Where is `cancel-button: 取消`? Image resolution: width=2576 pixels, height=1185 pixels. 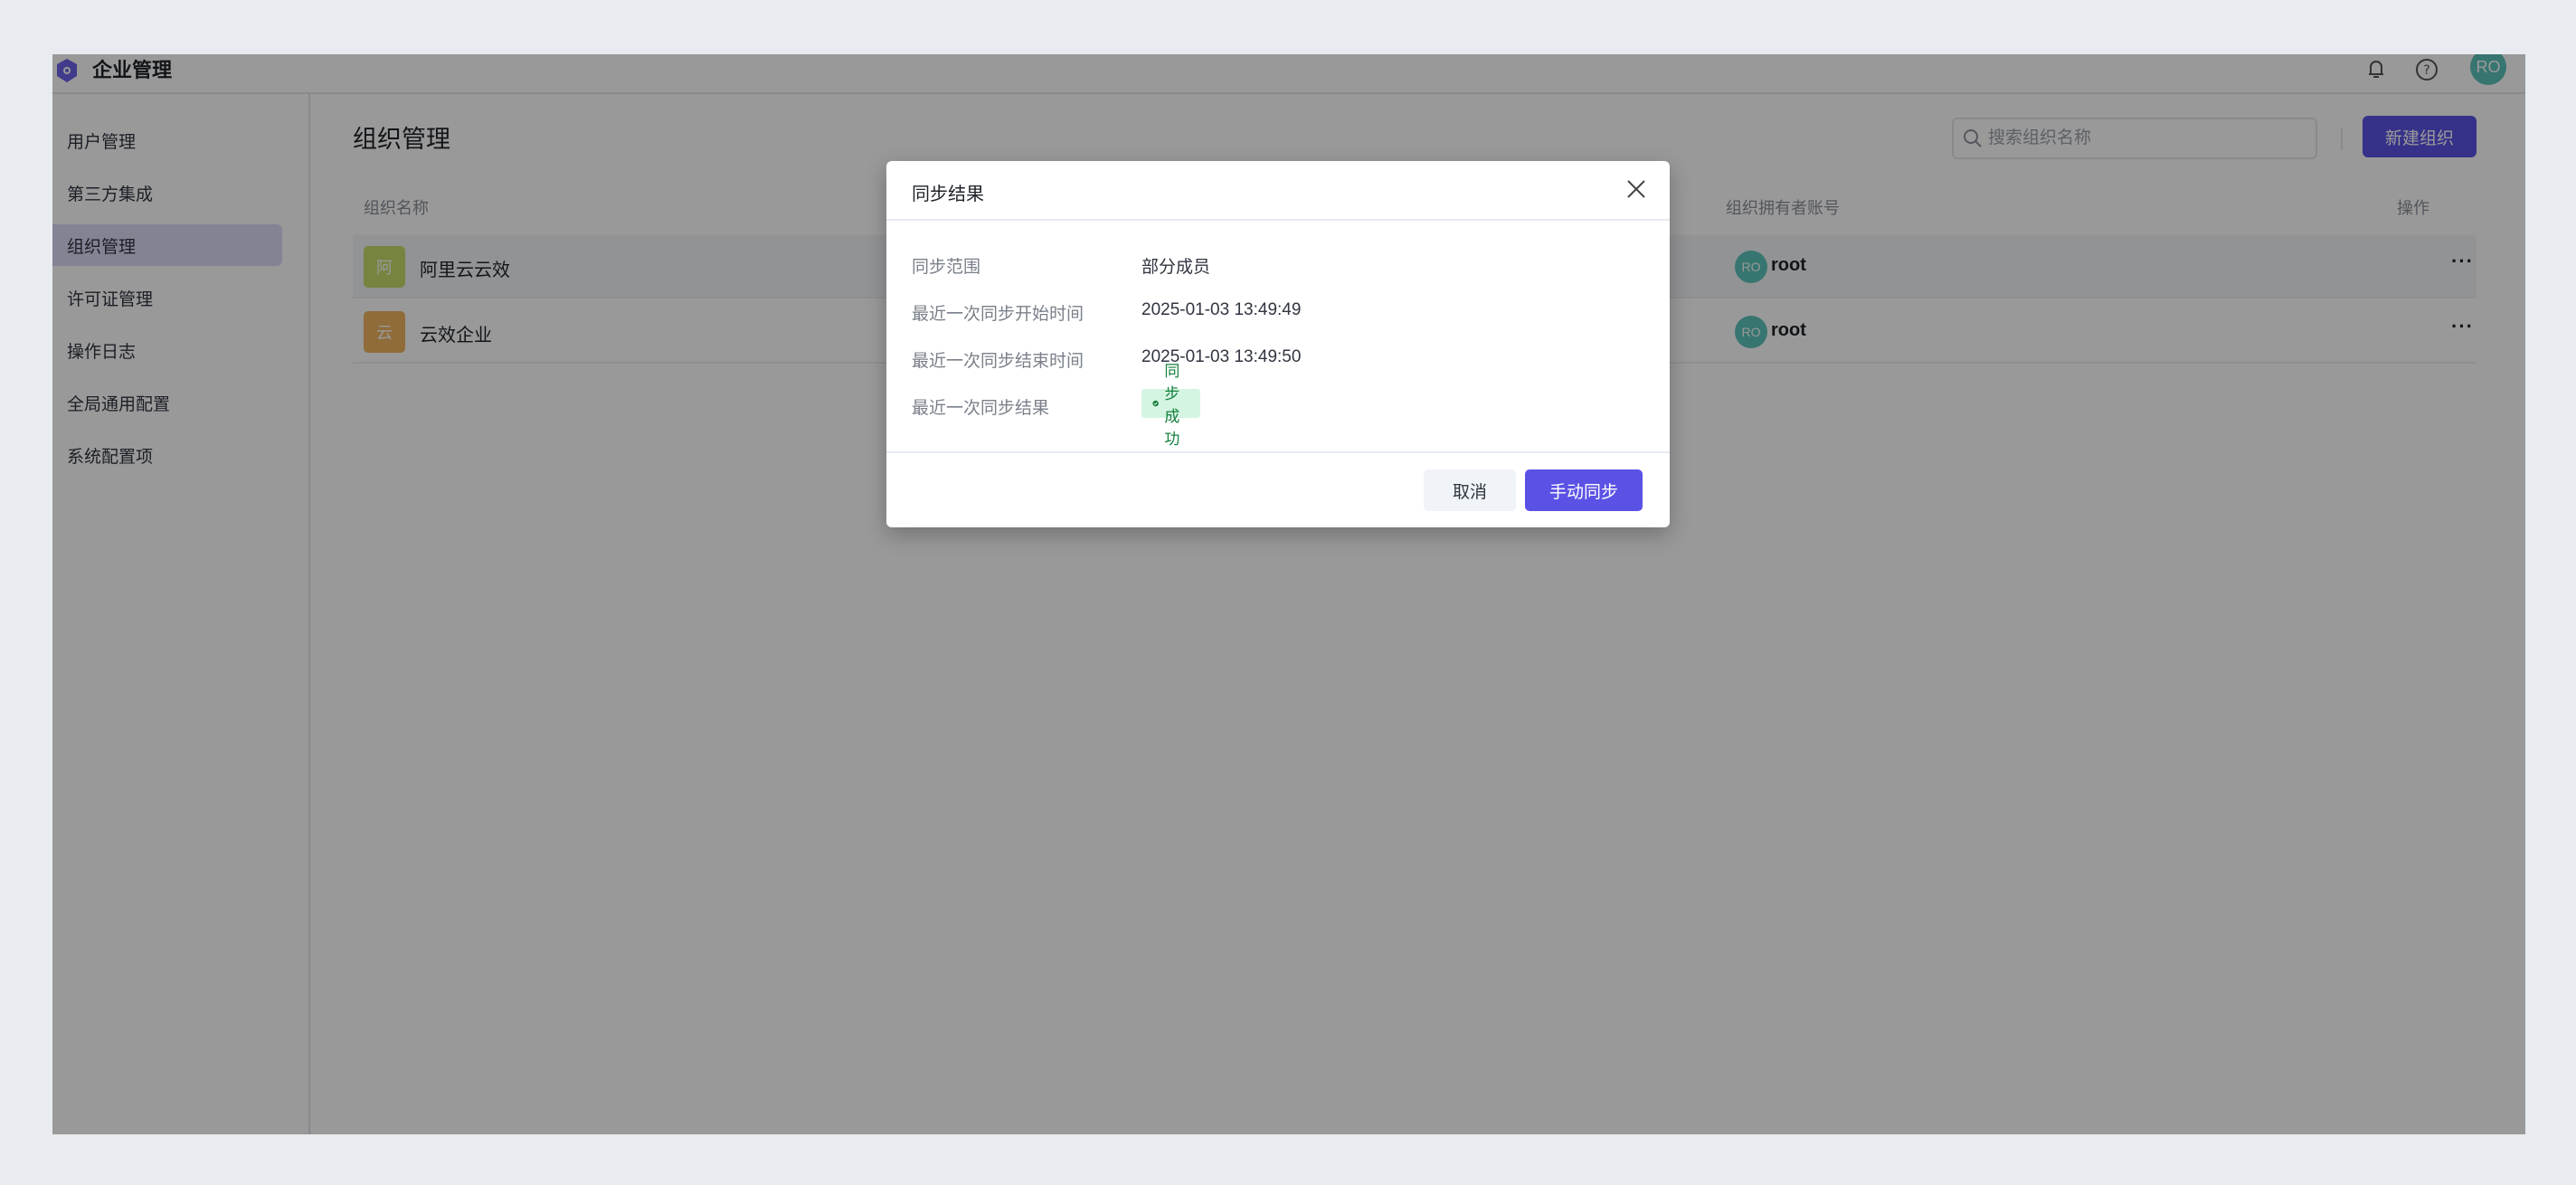
cancel-button: 取消 is located at coordinates (1470, 490).